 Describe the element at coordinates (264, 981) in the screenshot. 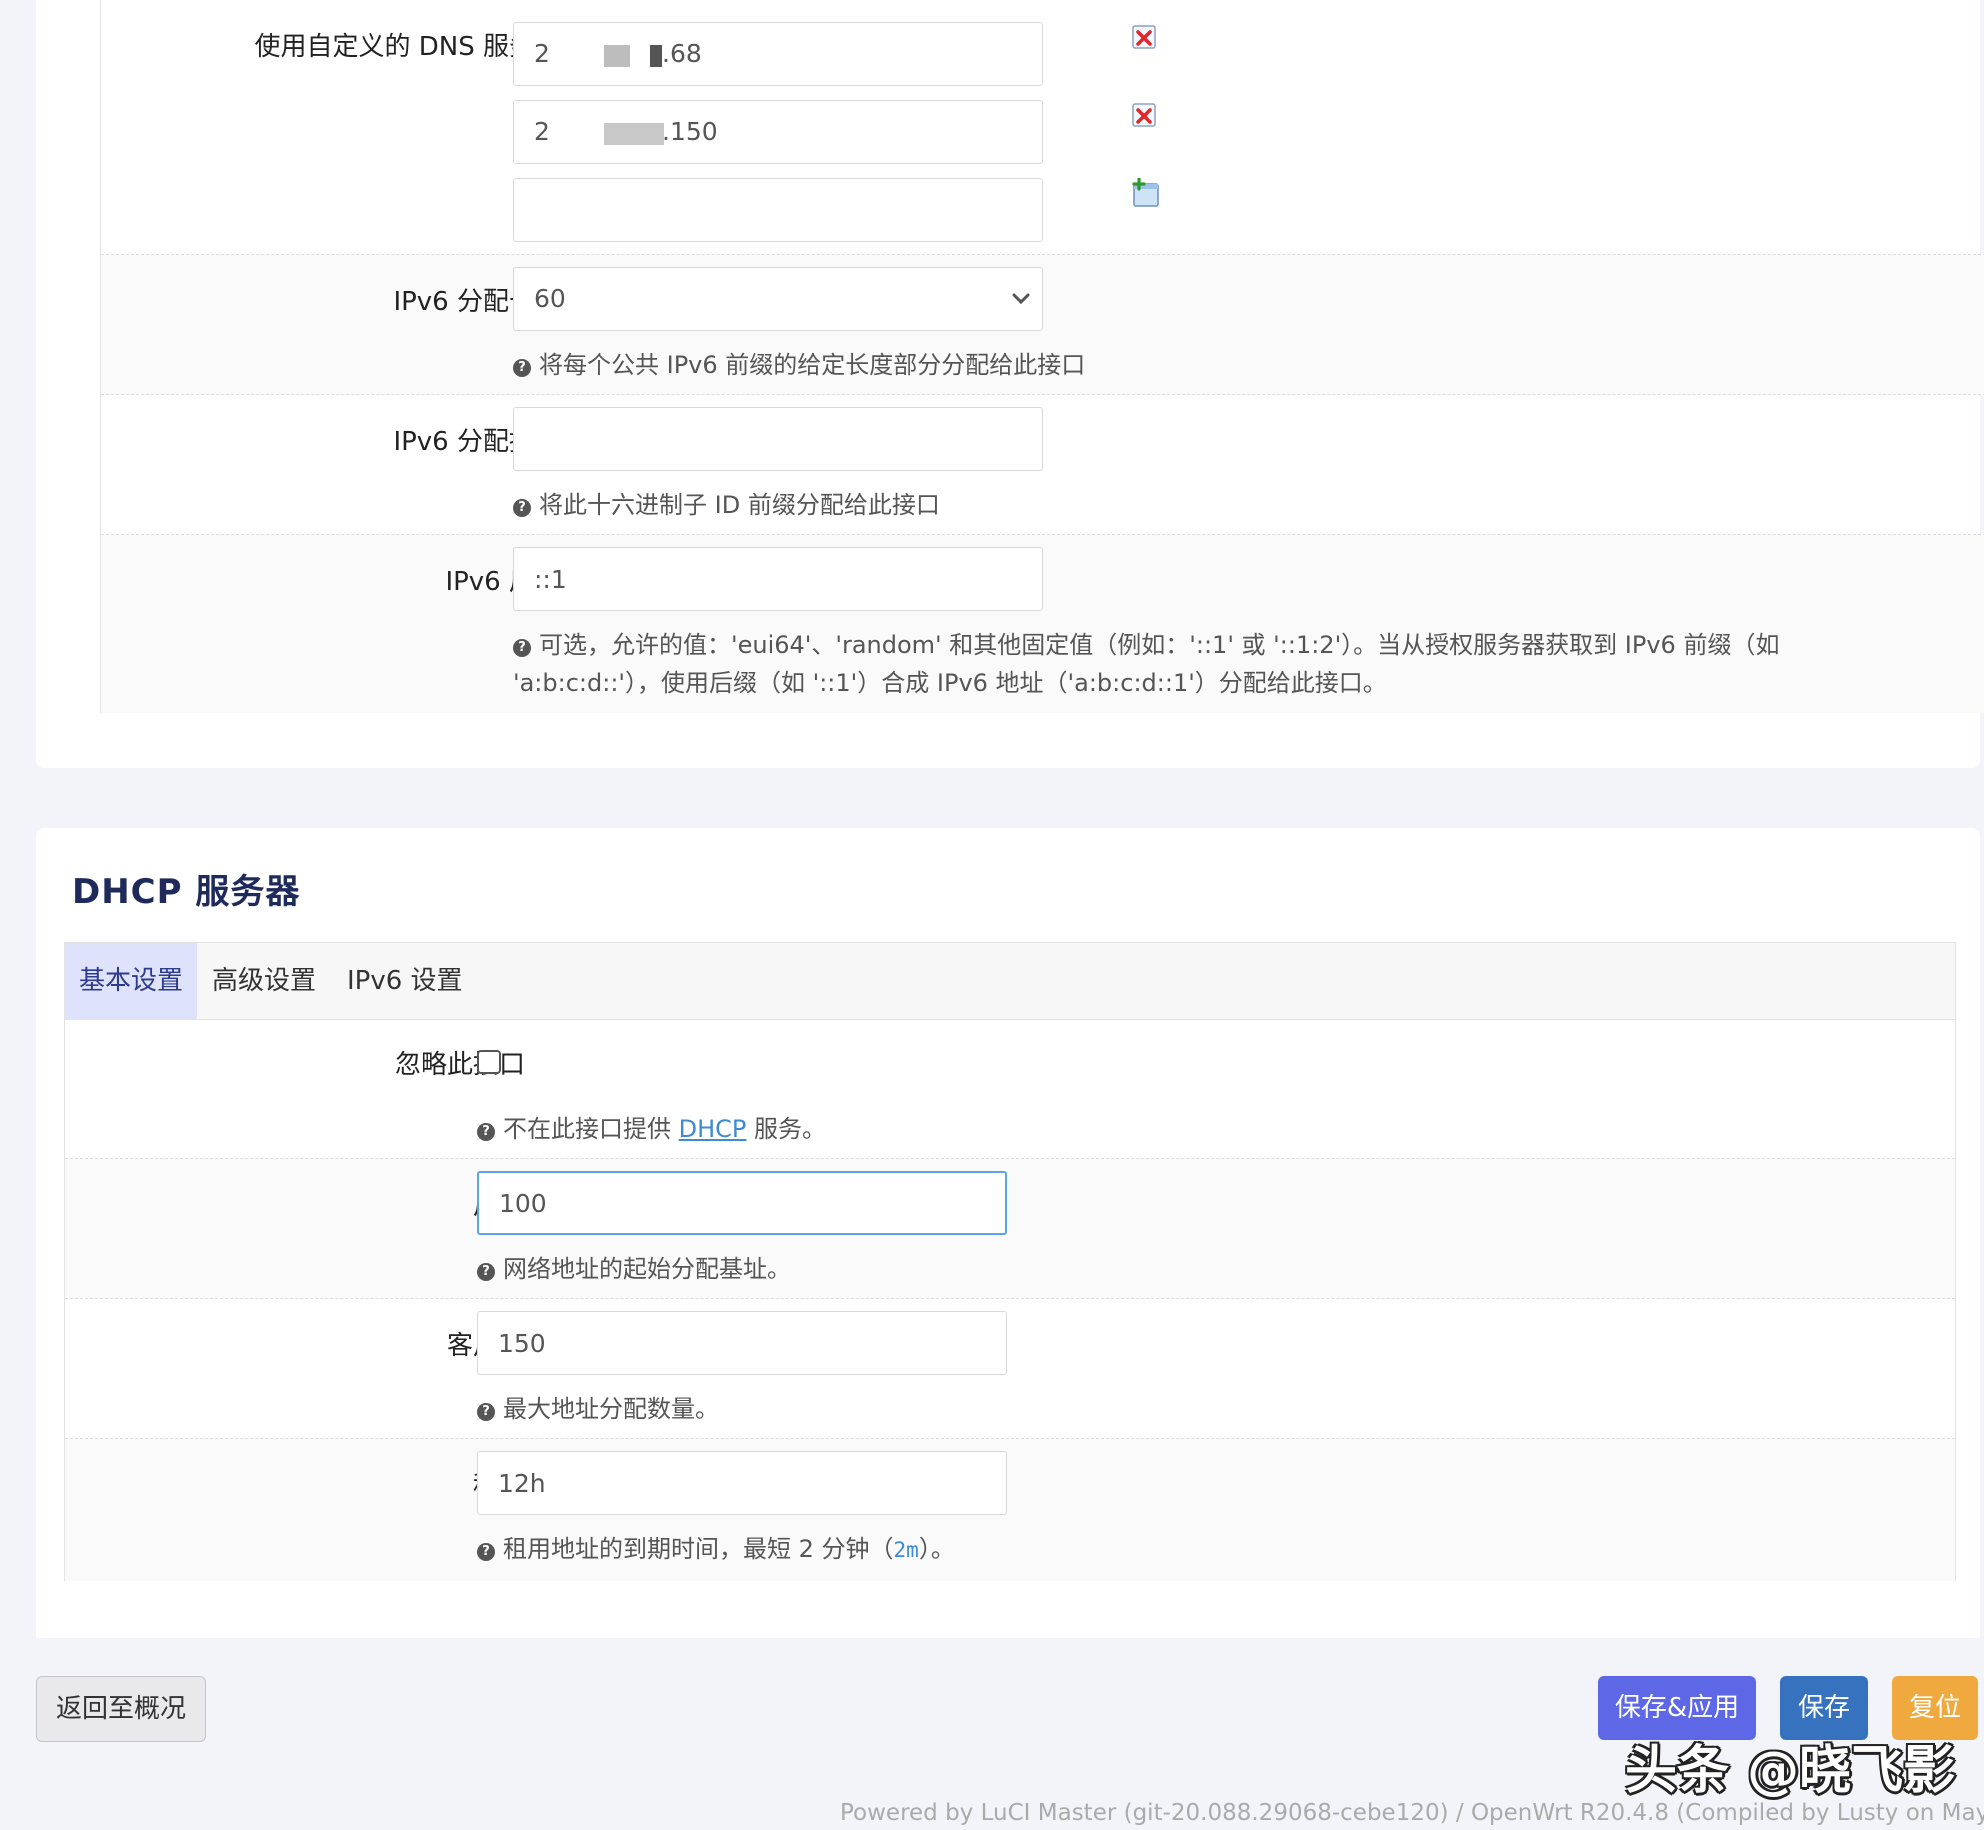

I see `tab-advanced-settings: 高级设置` at that location.